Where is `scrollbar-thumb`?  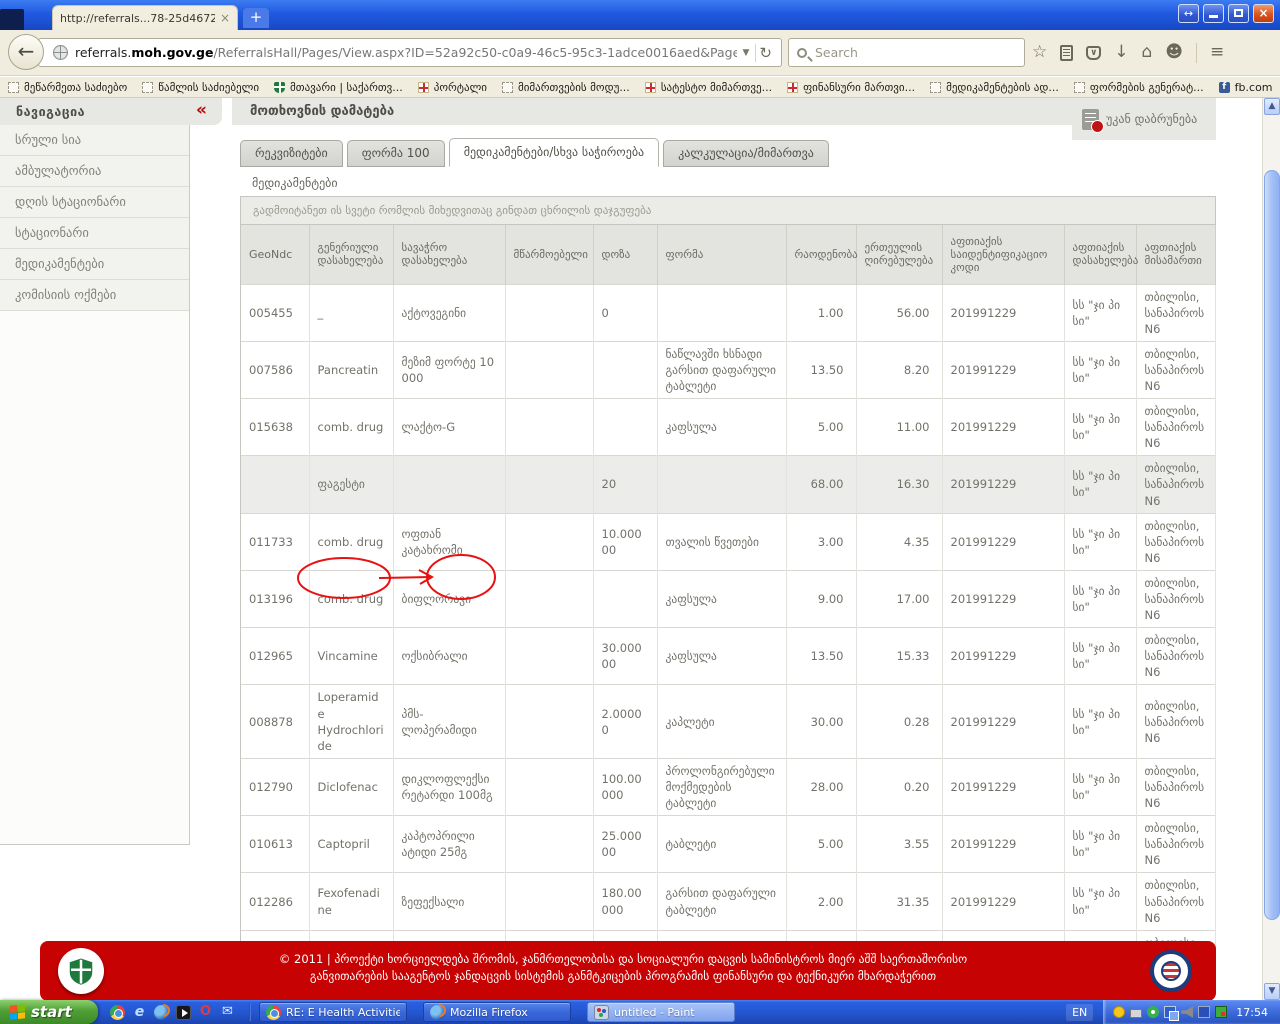 scrollbar-thumb is located at coordinates (1272, 545).